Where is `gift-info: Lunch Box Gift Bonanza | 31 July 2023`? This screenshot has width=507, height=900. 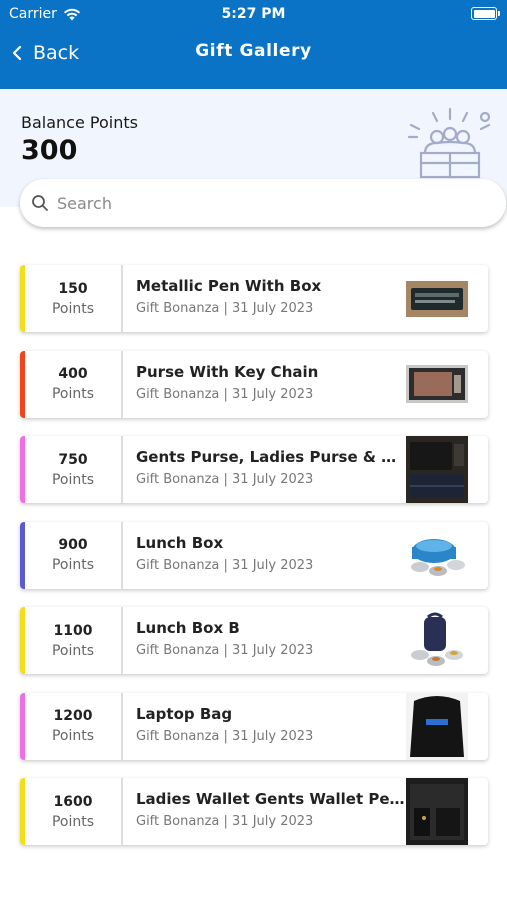 gift-info: Lunch Box Gift Bonanza | 31 July 2023 is located at coordinates (264, 555).